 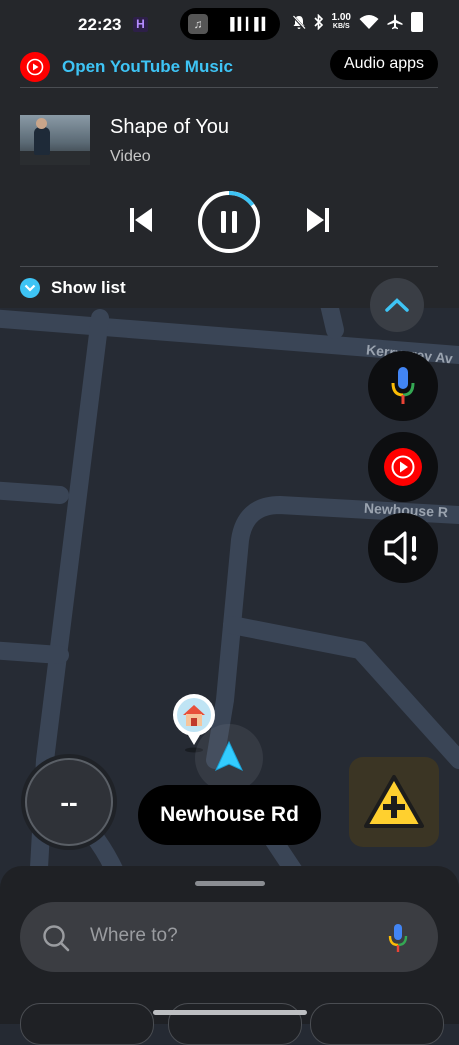 I want to click on voice-command-button, so click(x=403, y=386).